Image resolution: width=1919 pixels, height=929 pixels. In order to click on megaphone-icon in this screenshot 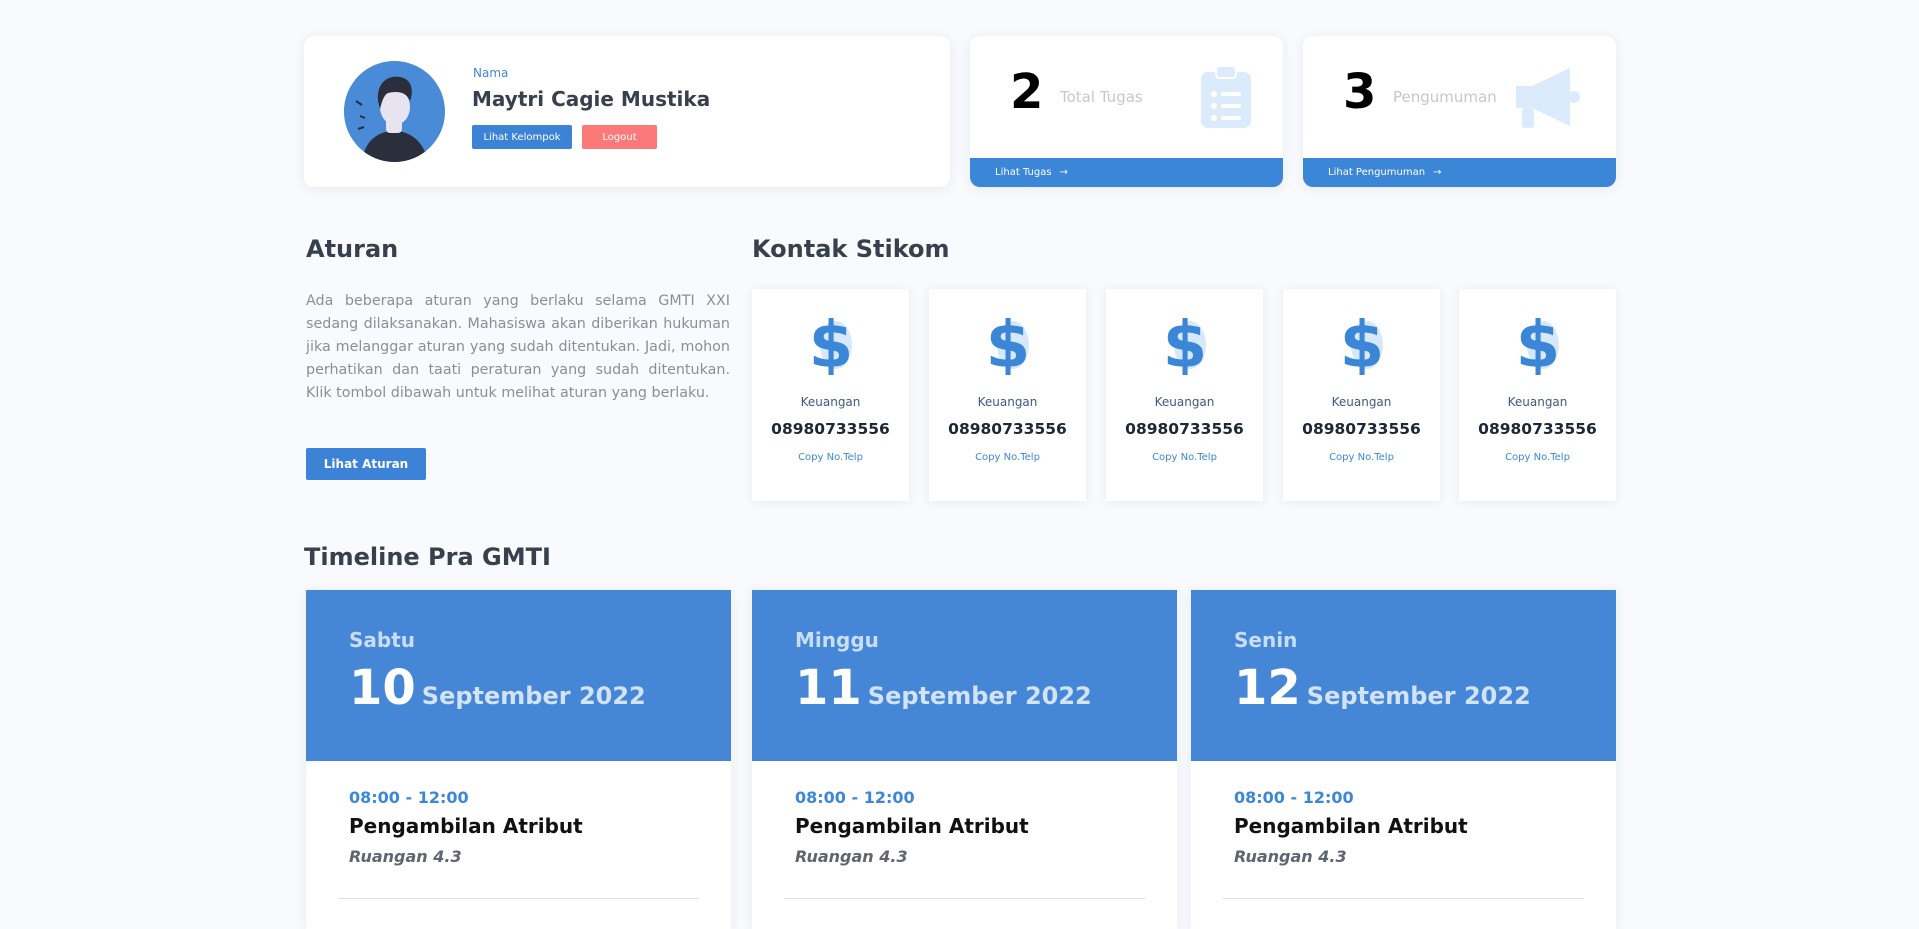, I will do `click(1548, 99)`.